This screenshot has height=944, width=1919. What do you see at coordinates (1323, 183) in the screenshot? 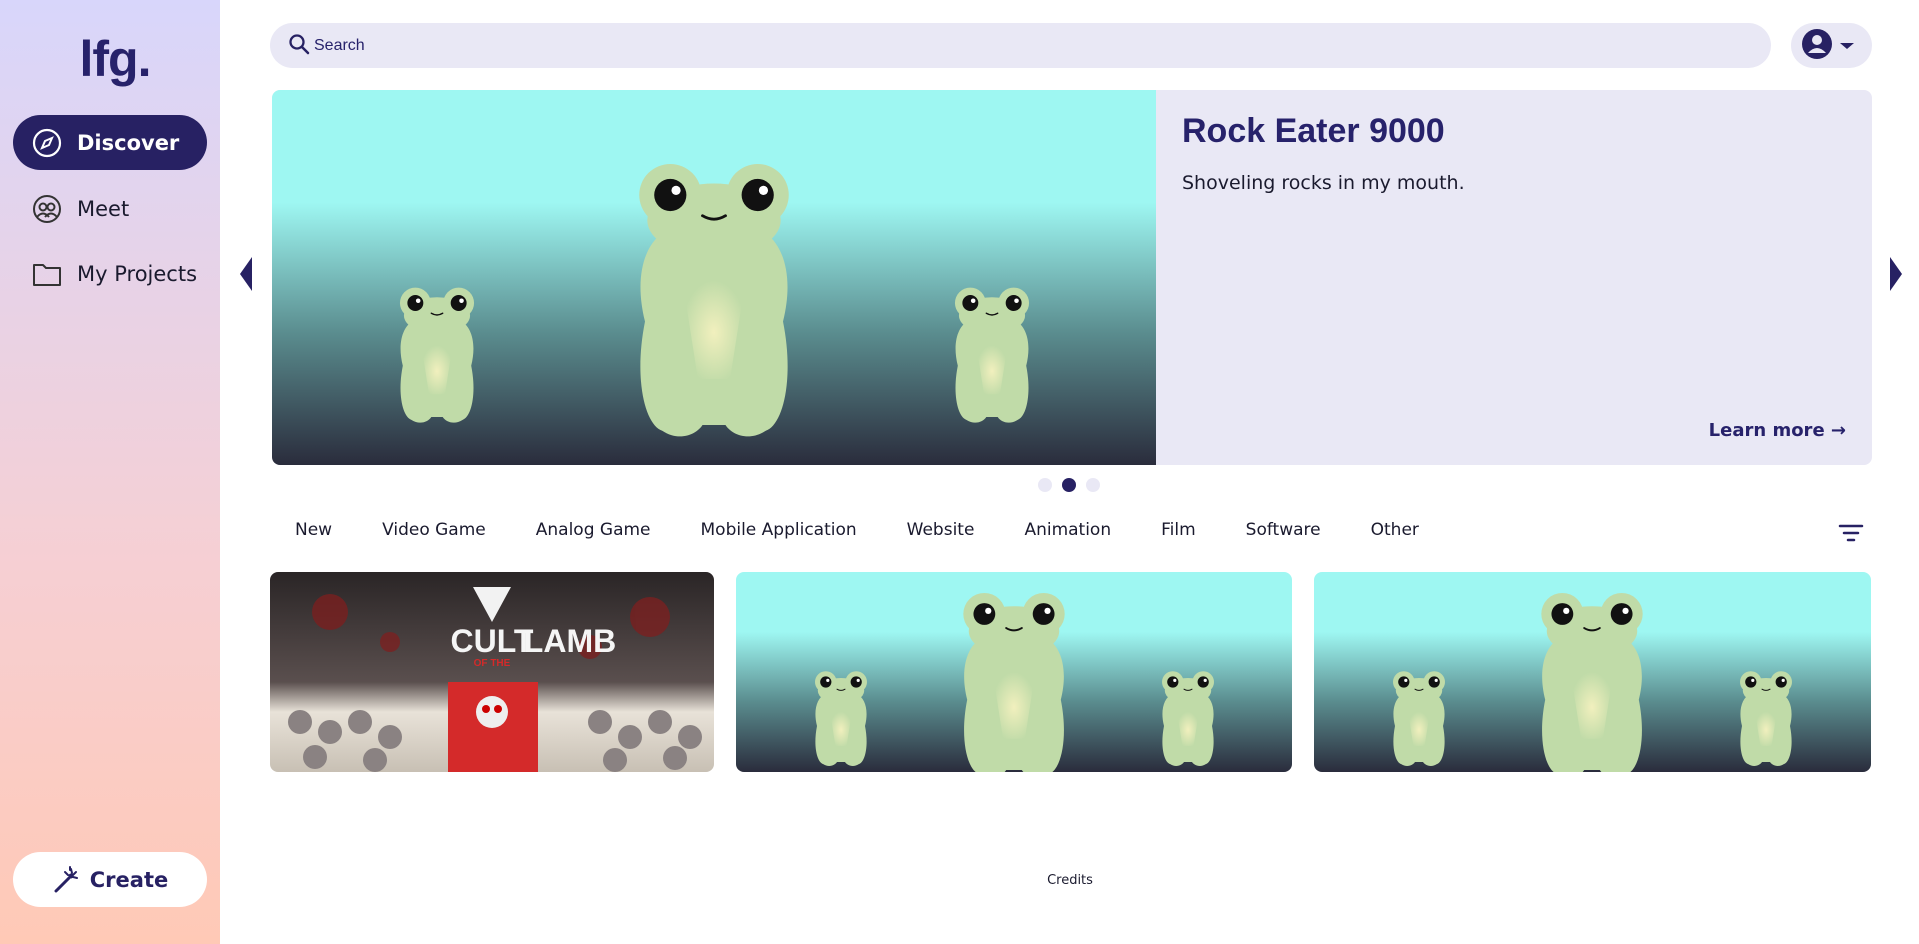
I see `hero-description: Shoveling rocks in my mouth.` at bounding box center [1323, 183].